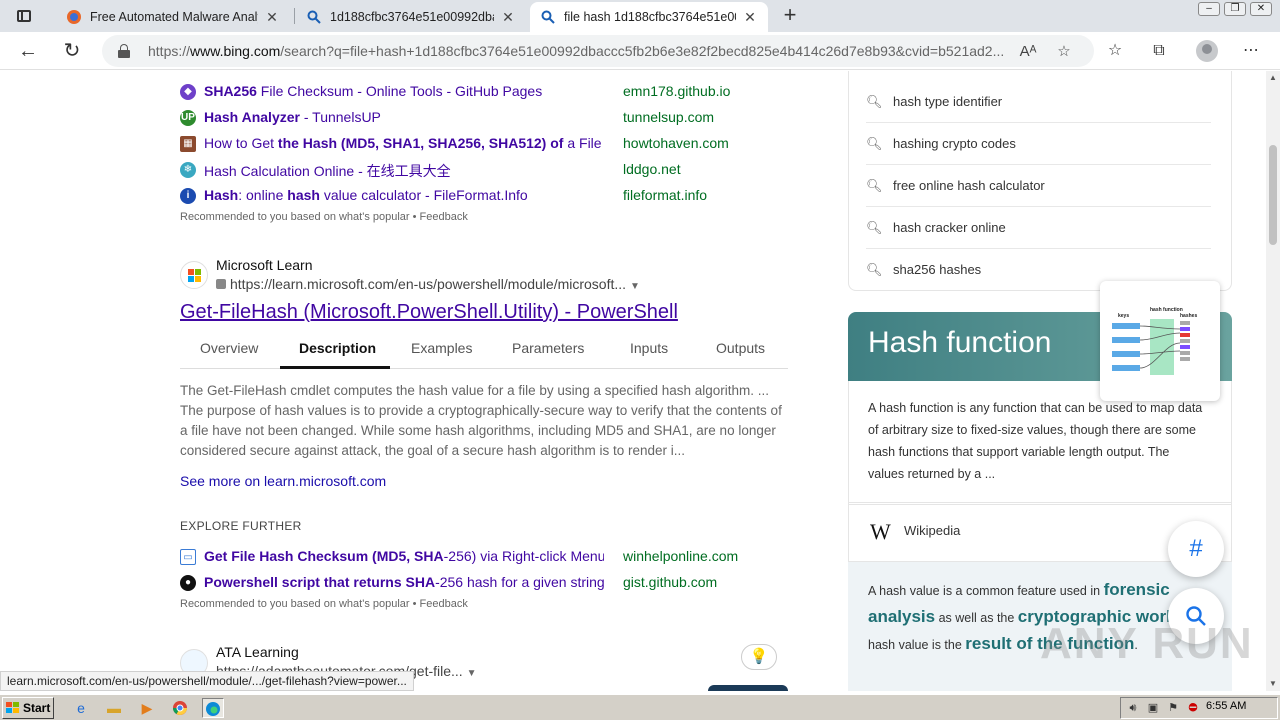 This screenshot has width=1280, height=720. I want to click on scroll-down-icon: ▼, so click(1273, 684).